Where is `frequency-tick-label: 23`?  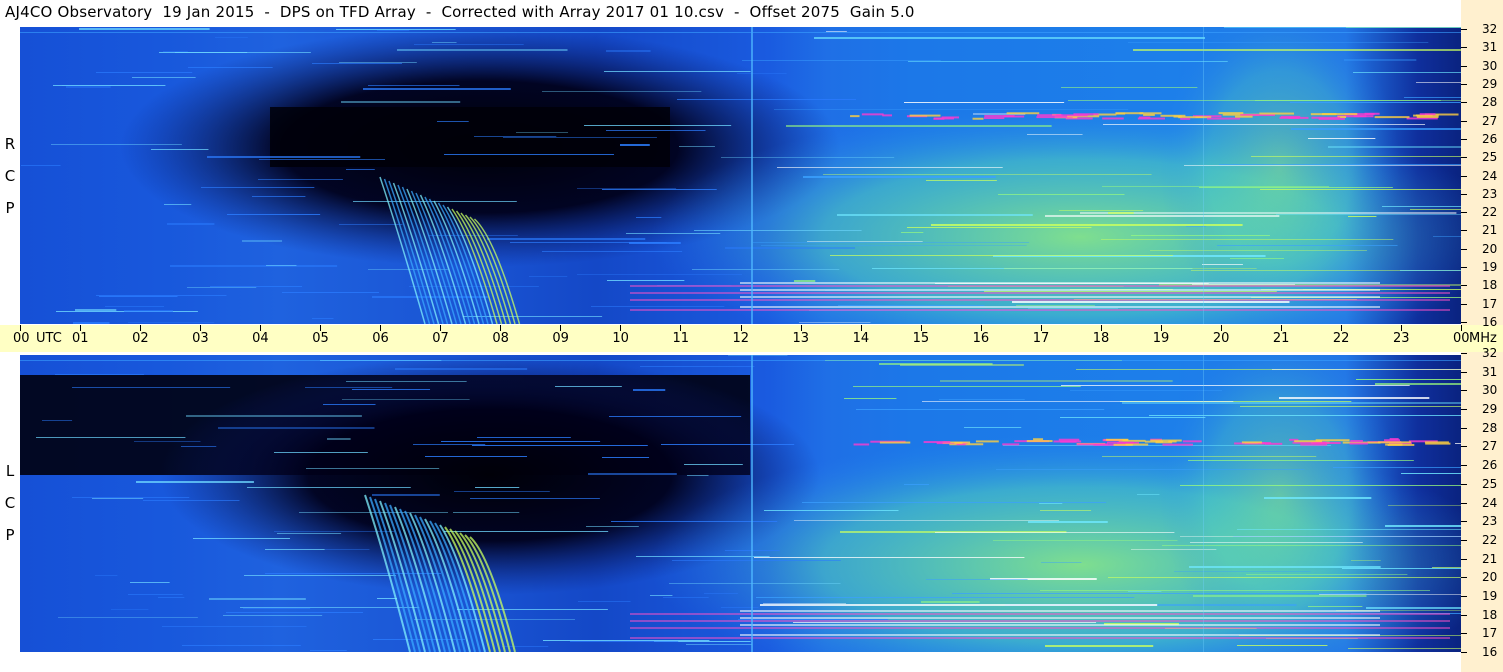 frequency-tick-label: 23 is located at coordinates (1490, 193).